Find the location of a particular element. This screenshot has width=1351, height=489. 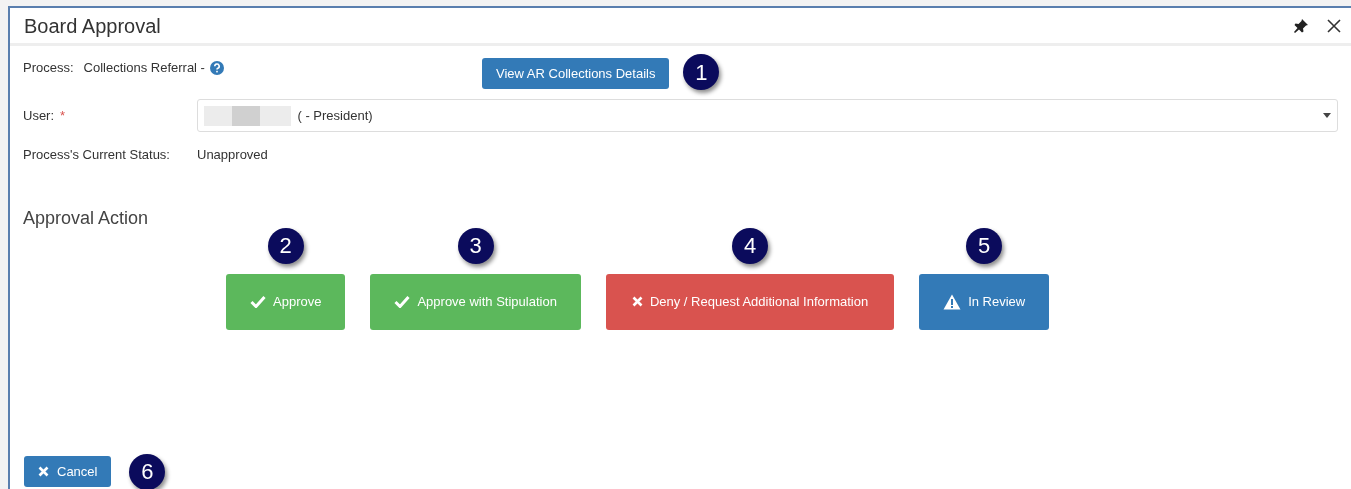

action-button: In Review is located at coordinates (984, 301).